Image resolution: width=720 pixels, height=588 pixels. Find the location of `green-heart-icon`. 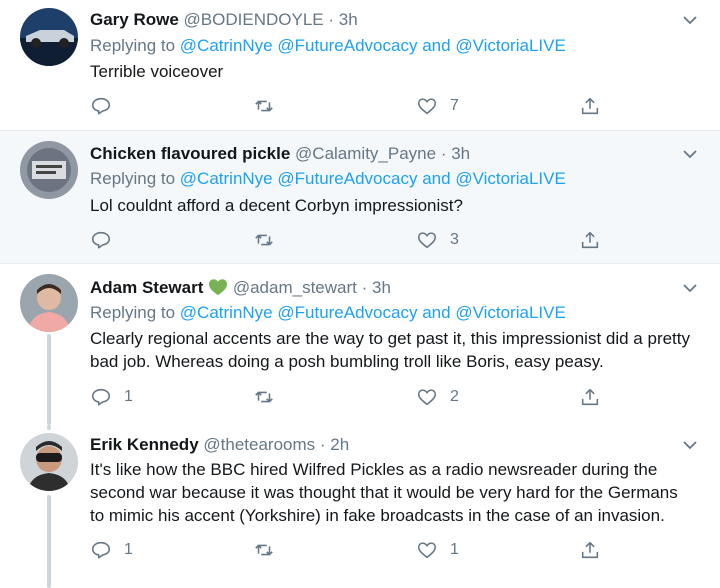

green-heart-icon is located at coordinates (218, 287).